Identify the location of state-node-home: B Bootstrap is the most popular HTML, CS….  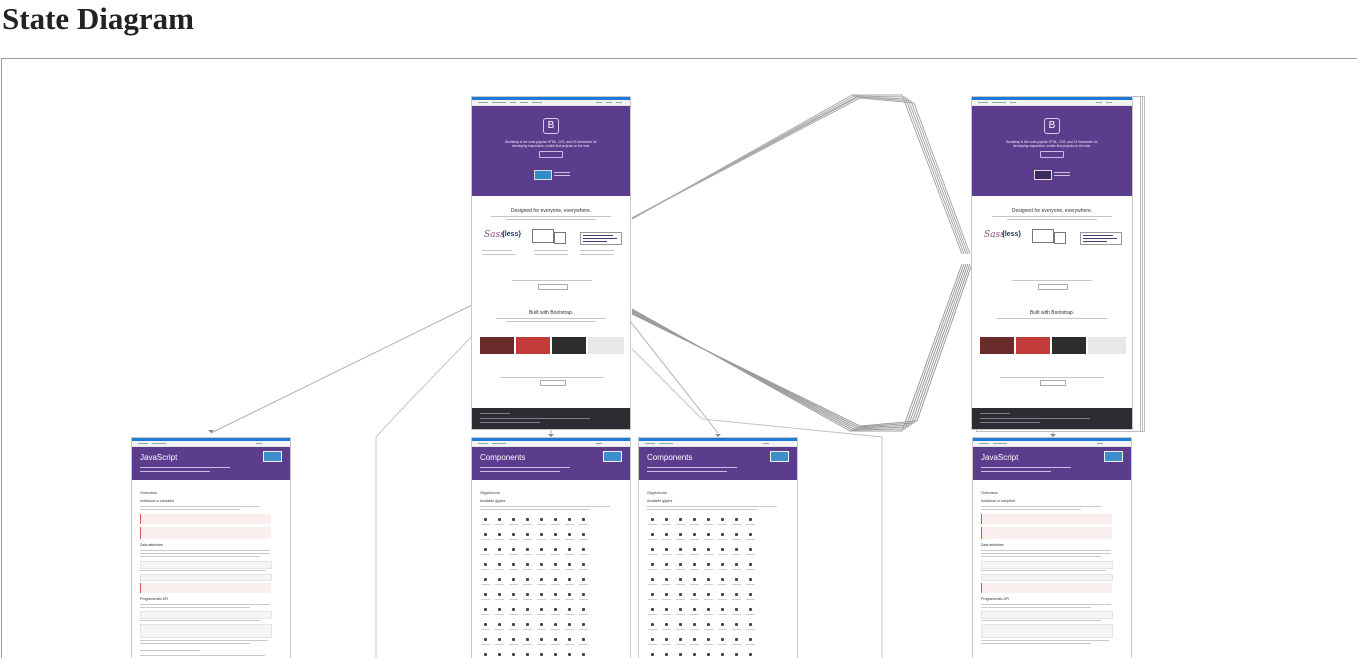
(551, 263).